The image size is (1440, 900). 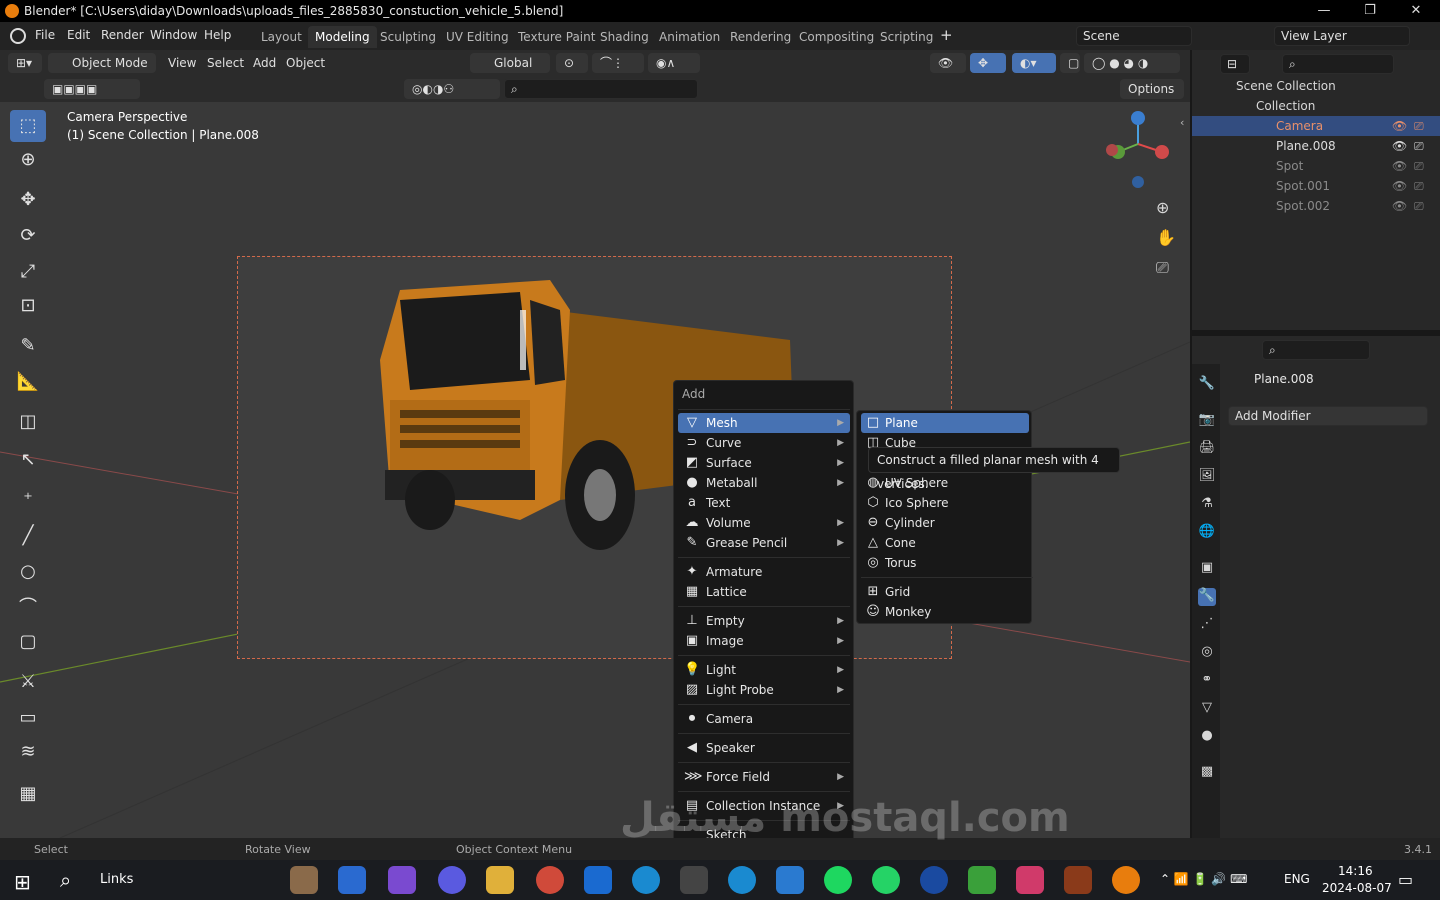 What do you see at coordinates (838, 880) in the screenshot?
I see `app-icon-spotify` at bounding box center [838, 880].